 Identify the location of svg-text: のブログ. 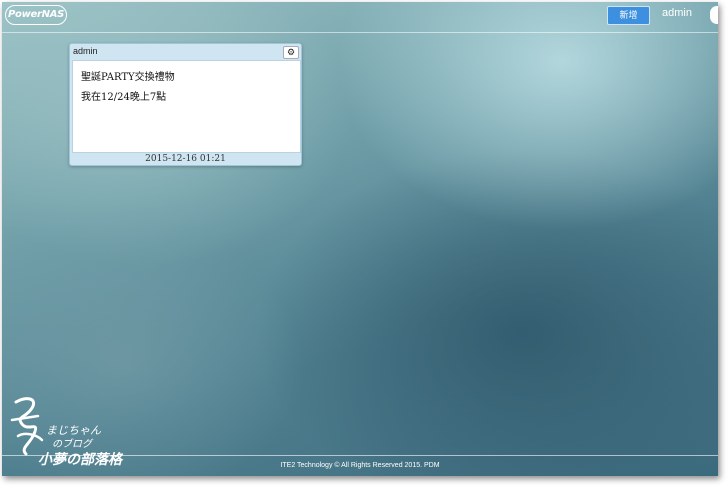
(73, 444).